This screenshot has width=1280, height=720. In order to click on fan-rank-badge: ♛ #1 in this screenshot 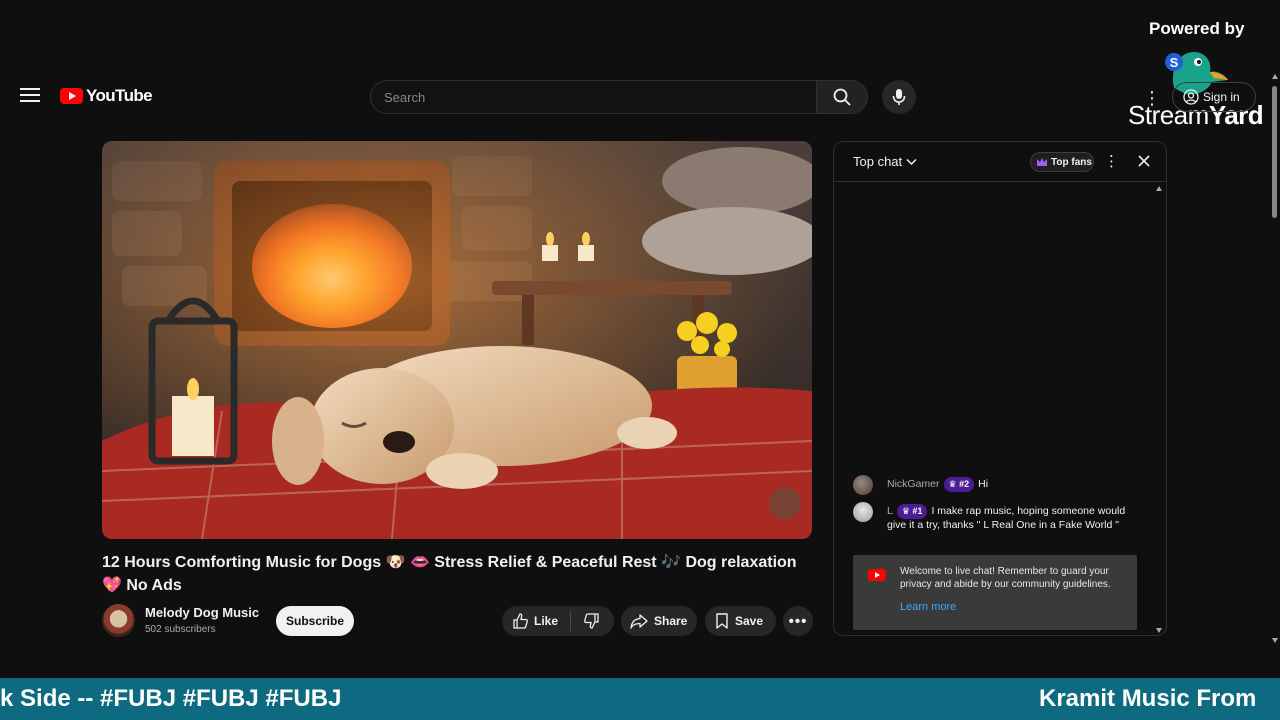, I will do `click(912, 511)`.